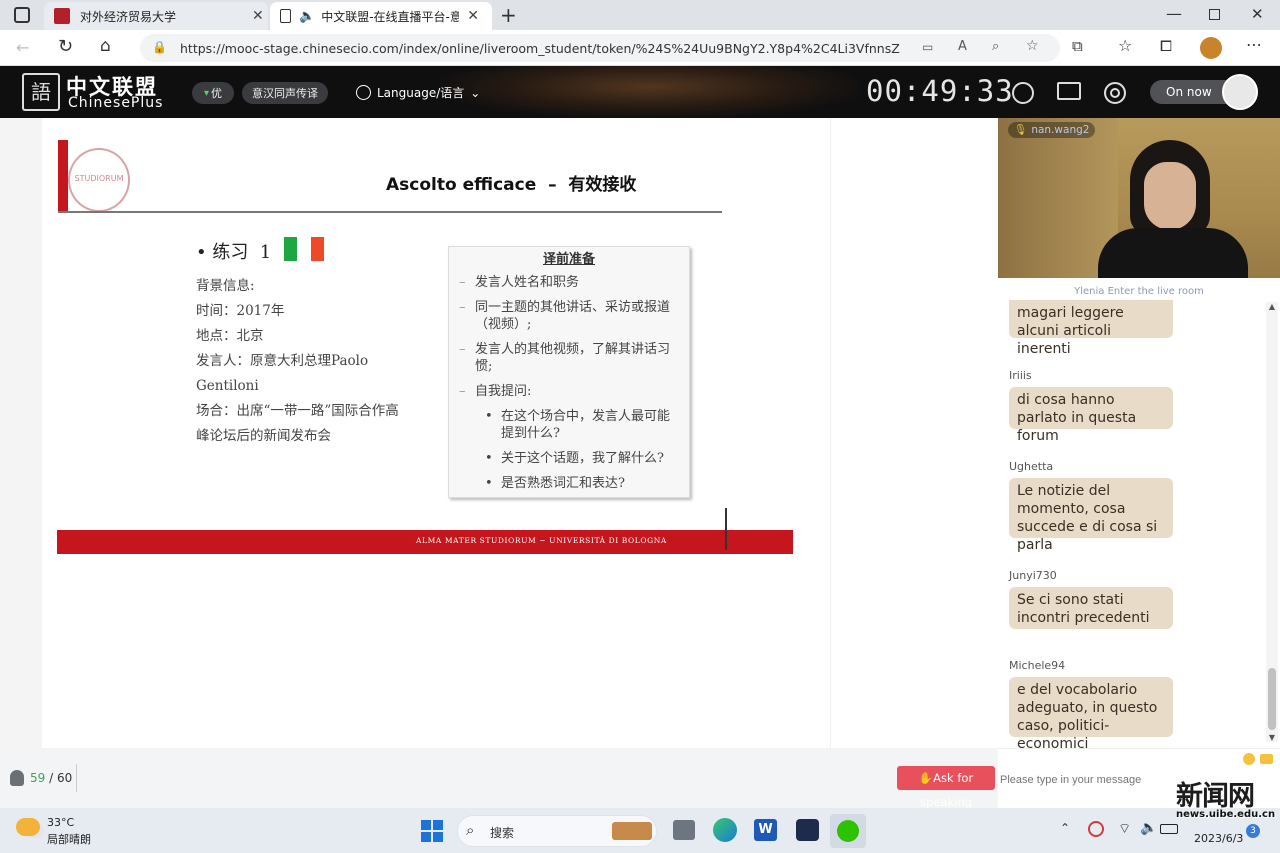  What do you see at coordinates (1166, 46) in the screenshot?
I see `collections-icon: ⧠` at bounding box center [1166, 46].